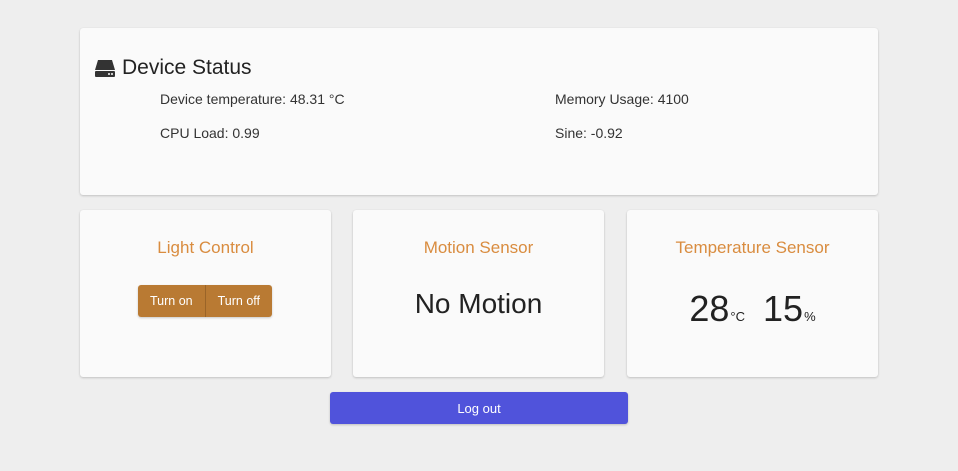  Describe the element at coordinates (252, 99) in the screenshot. I see `device-temperature: Device temperature: 48.31 °C` at that location.